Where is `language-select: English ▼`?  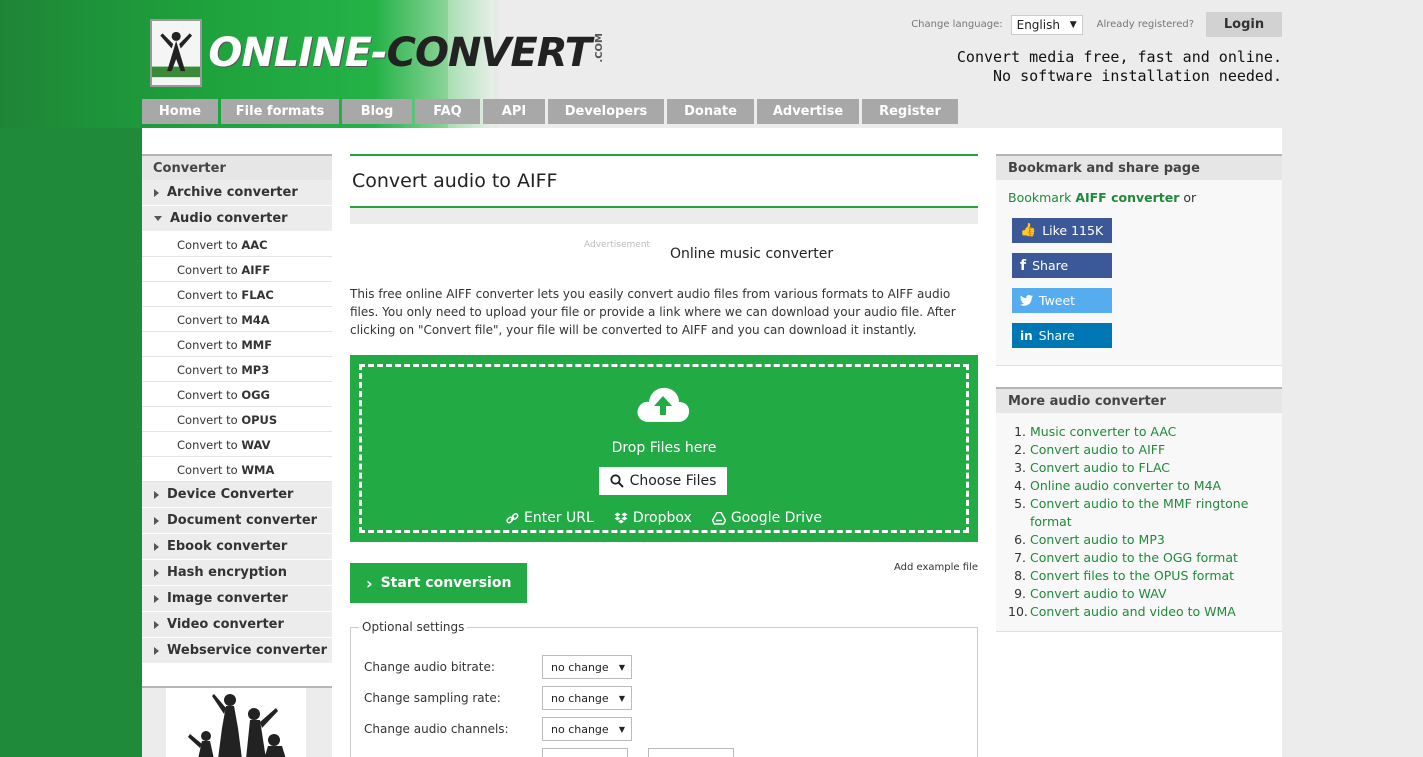 language-select: English ▼ is located at coordinates (1046, 24).